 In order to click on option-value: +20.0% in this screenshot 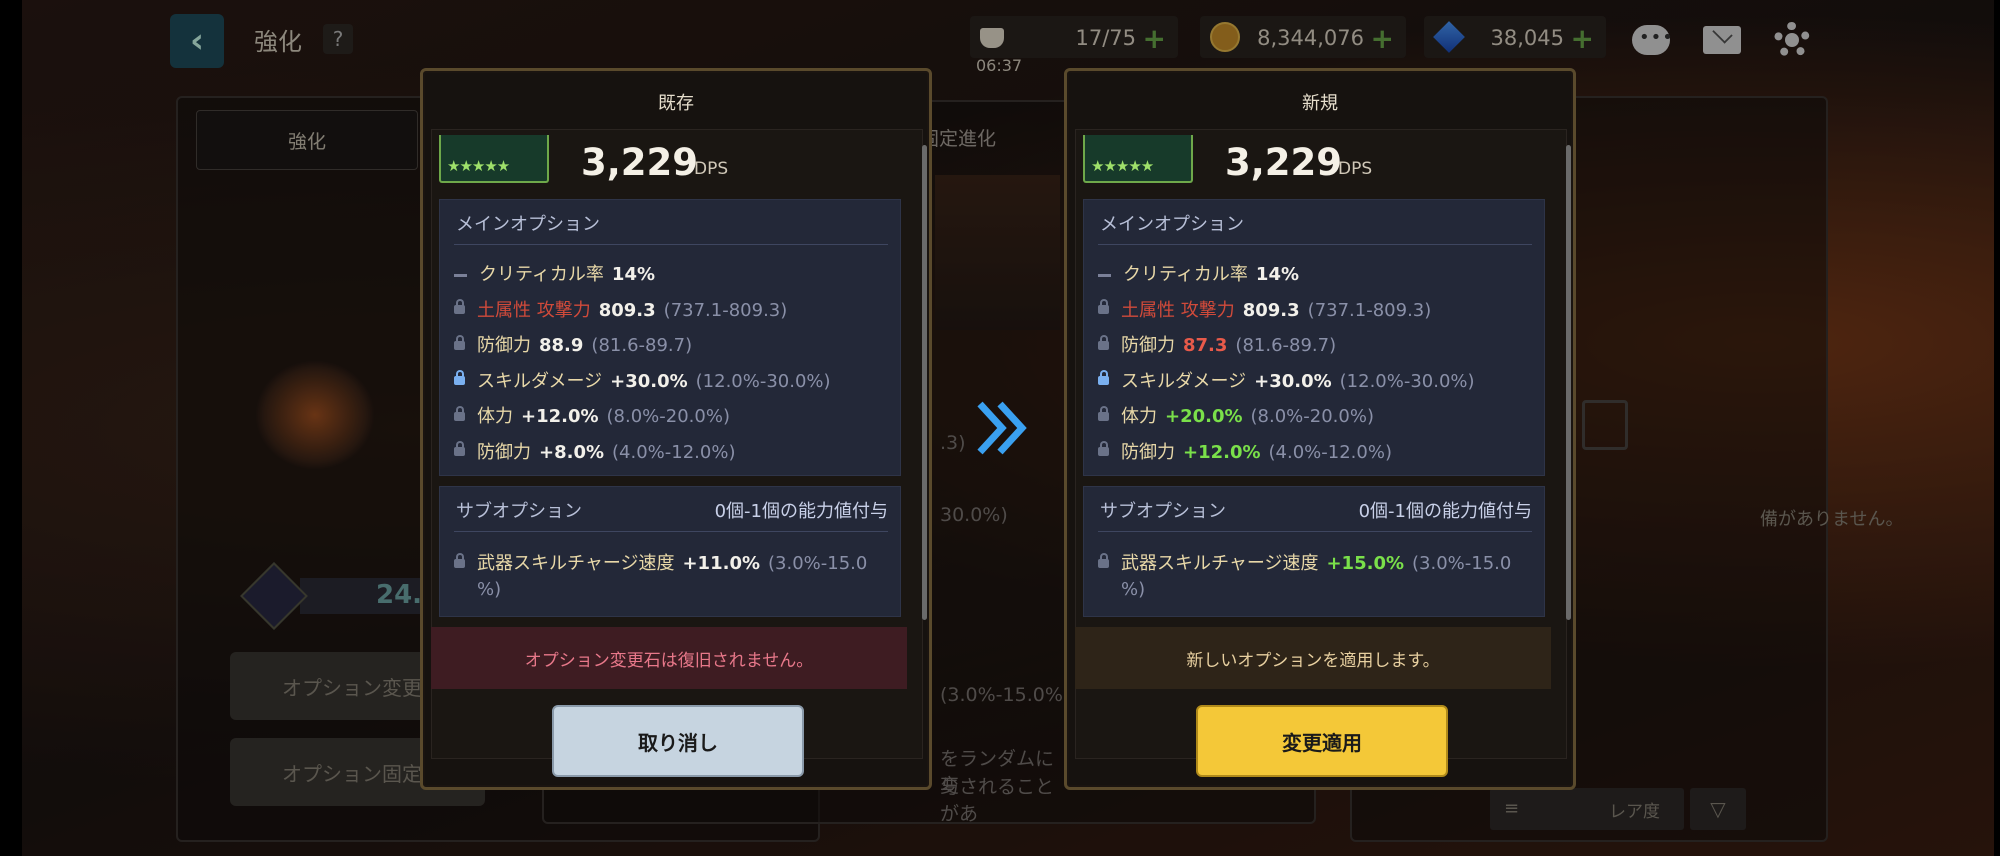, I will do `click(1204, 416)`.